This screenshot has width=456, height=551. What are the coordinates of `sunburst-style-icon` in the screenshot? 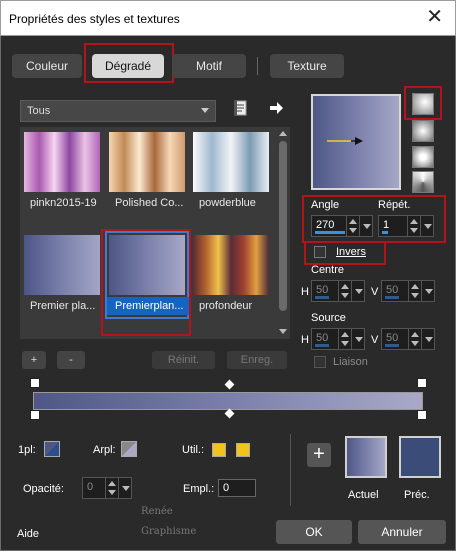 It's located at (423, 157).